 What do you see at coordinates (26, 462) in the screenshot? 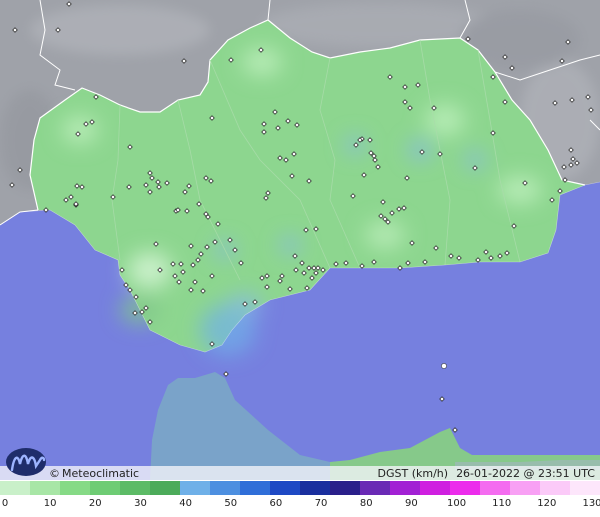
I see `meteoclimatic-logo-icon` at bounding box center [26, 462].